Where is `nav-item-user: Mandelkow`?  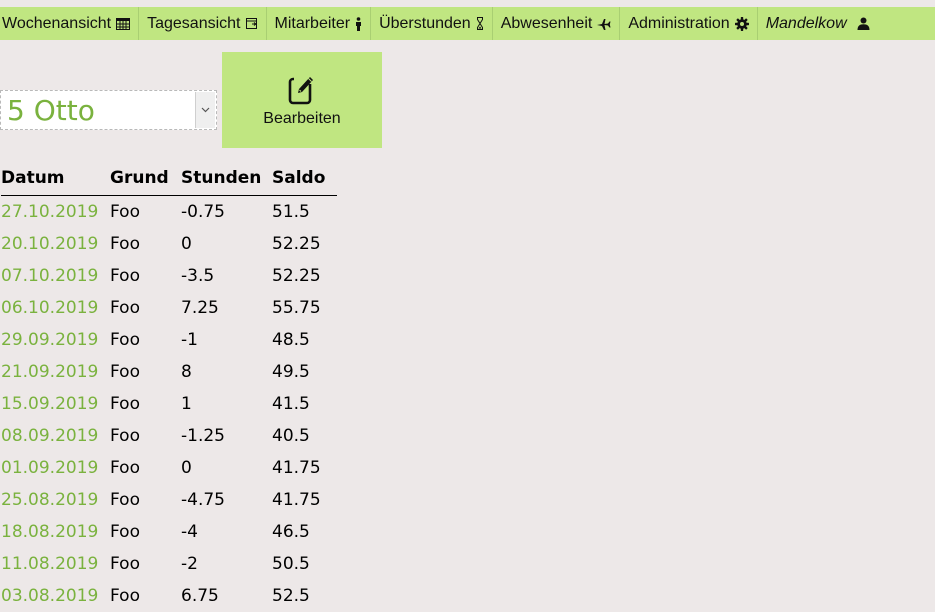 nav-item-user: Mandelkow is located at coordinates (818, 23).